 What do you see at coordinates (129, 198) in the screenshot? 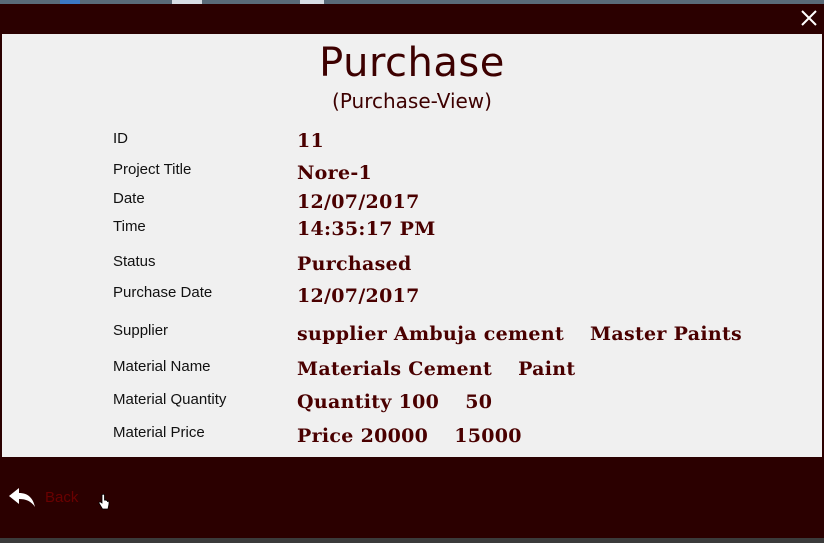
I see `date-label: Date` at bounding box center [129, 198].